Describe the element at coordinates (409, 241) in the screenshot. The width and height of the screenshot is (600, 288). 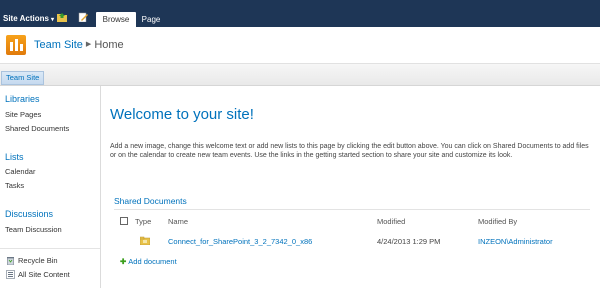
I see `document-modified: 4/24/2013 1:29 PM` at that location.